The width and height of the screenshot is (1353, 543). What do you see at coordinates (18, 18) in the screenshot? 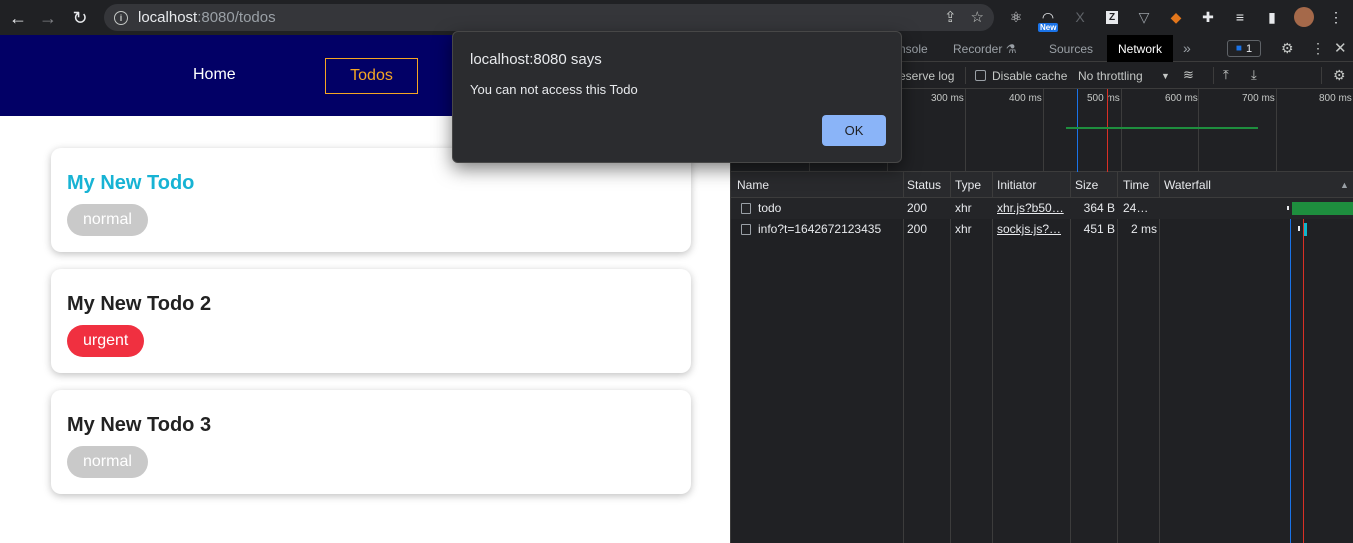
I see `back-icon: ←` at bounding box center [18, 18].